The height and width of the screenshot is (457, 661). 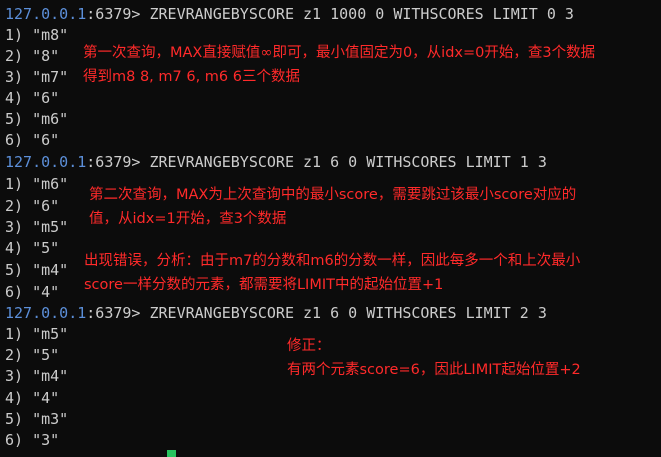 I want to click on annotation-fix: 修正： 有两个元素score=6，因此LIMIT起始位置+2, so click(x=434, y=358).